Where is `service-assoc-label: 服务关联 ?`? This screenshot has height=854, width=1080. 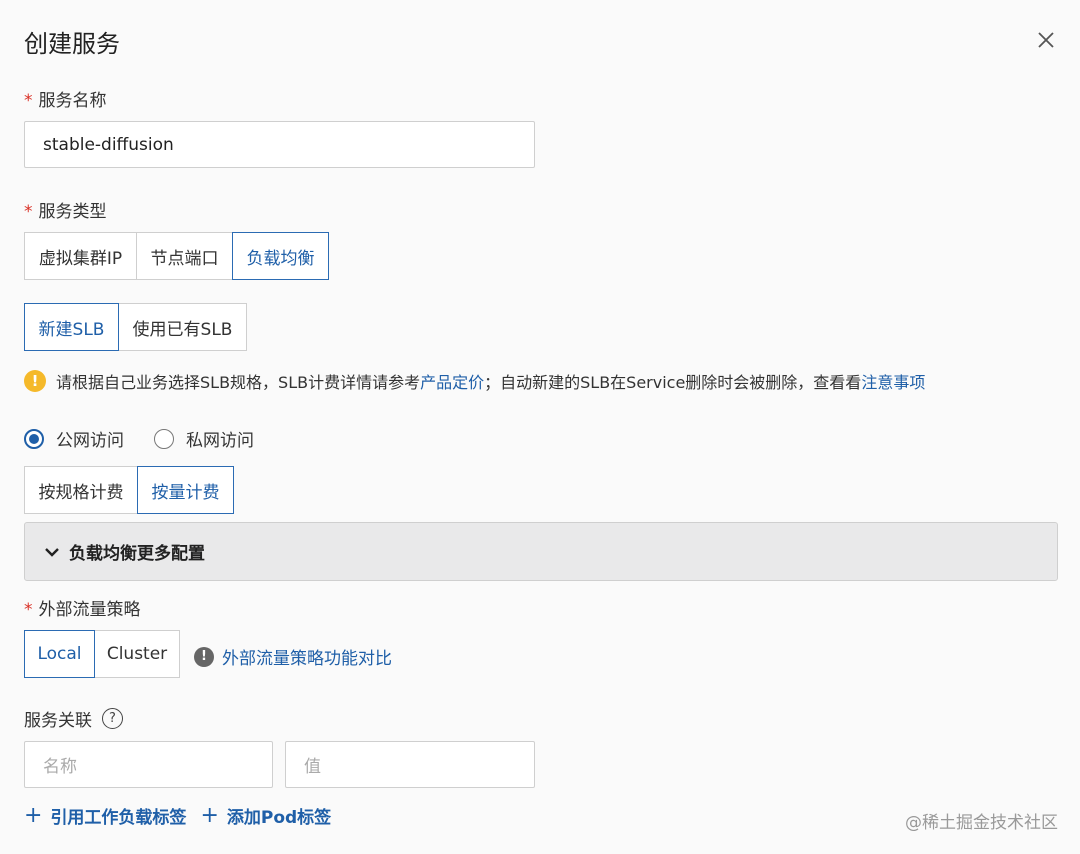 service-assoc-label: 服务关联 ? is located at coordinates (73, 718).